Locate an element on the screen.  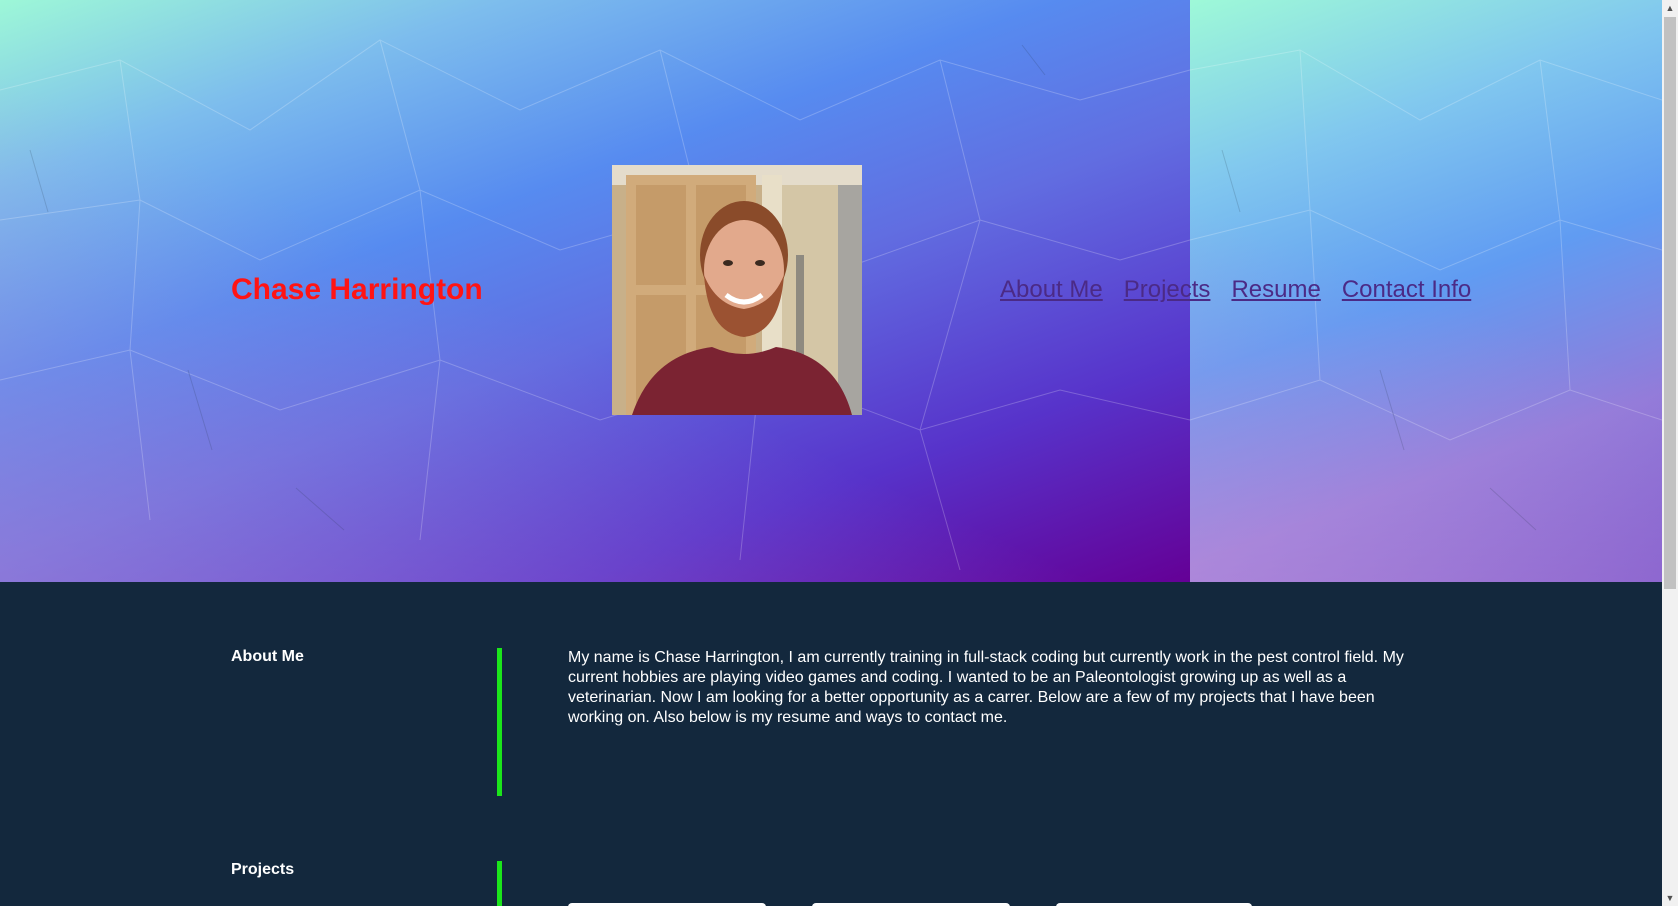
vertical-scrollbar: ▲ ▼ is located at coordinates (1670, 453).